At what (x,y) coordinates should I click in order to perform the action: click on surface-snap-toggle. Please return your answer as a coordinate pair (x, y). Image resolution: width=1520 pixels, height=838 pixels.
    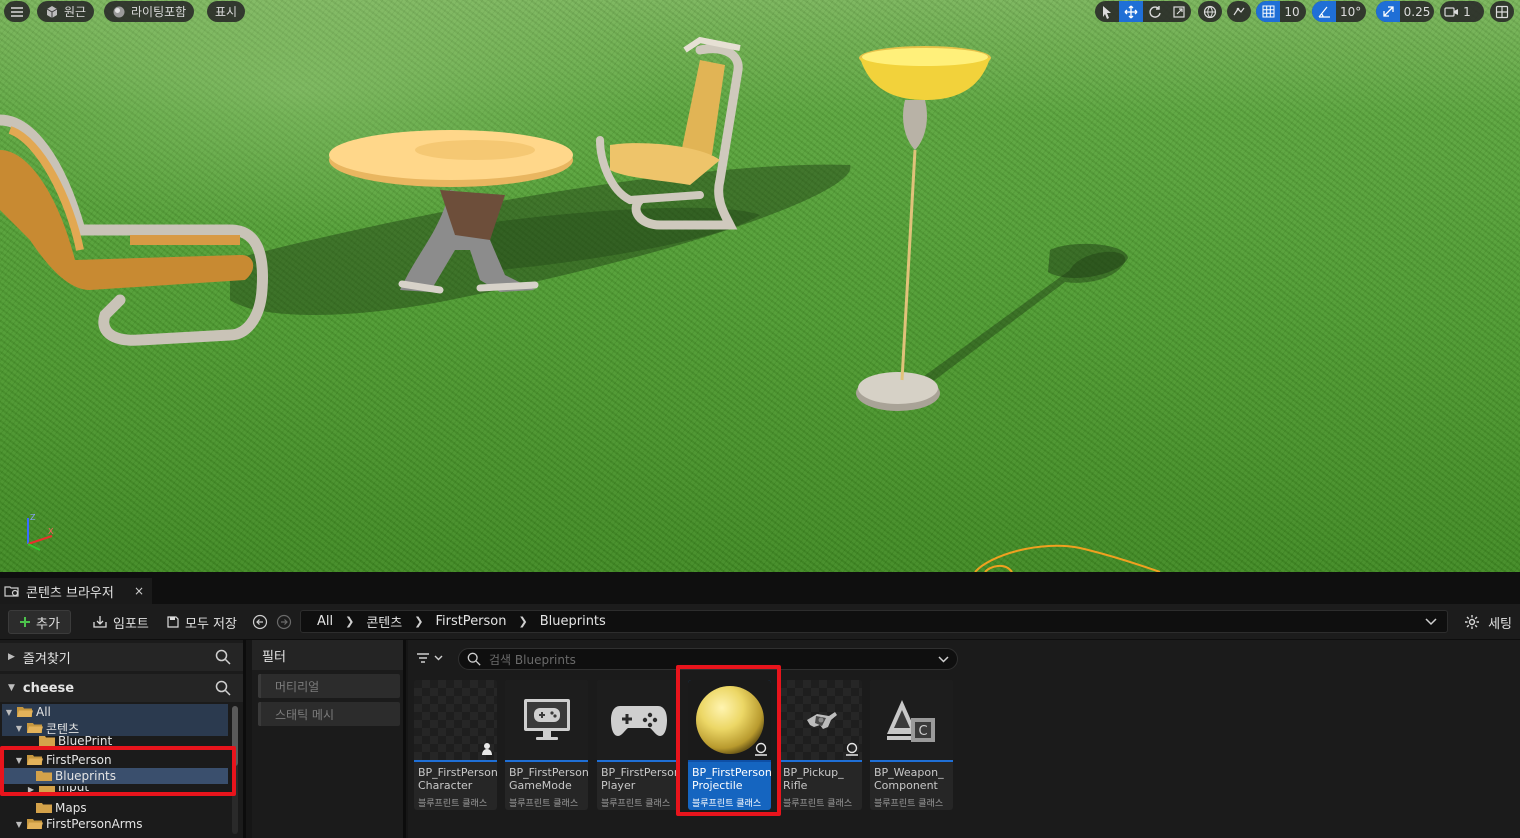
    Looking at the image, I should click on (1239, 11).